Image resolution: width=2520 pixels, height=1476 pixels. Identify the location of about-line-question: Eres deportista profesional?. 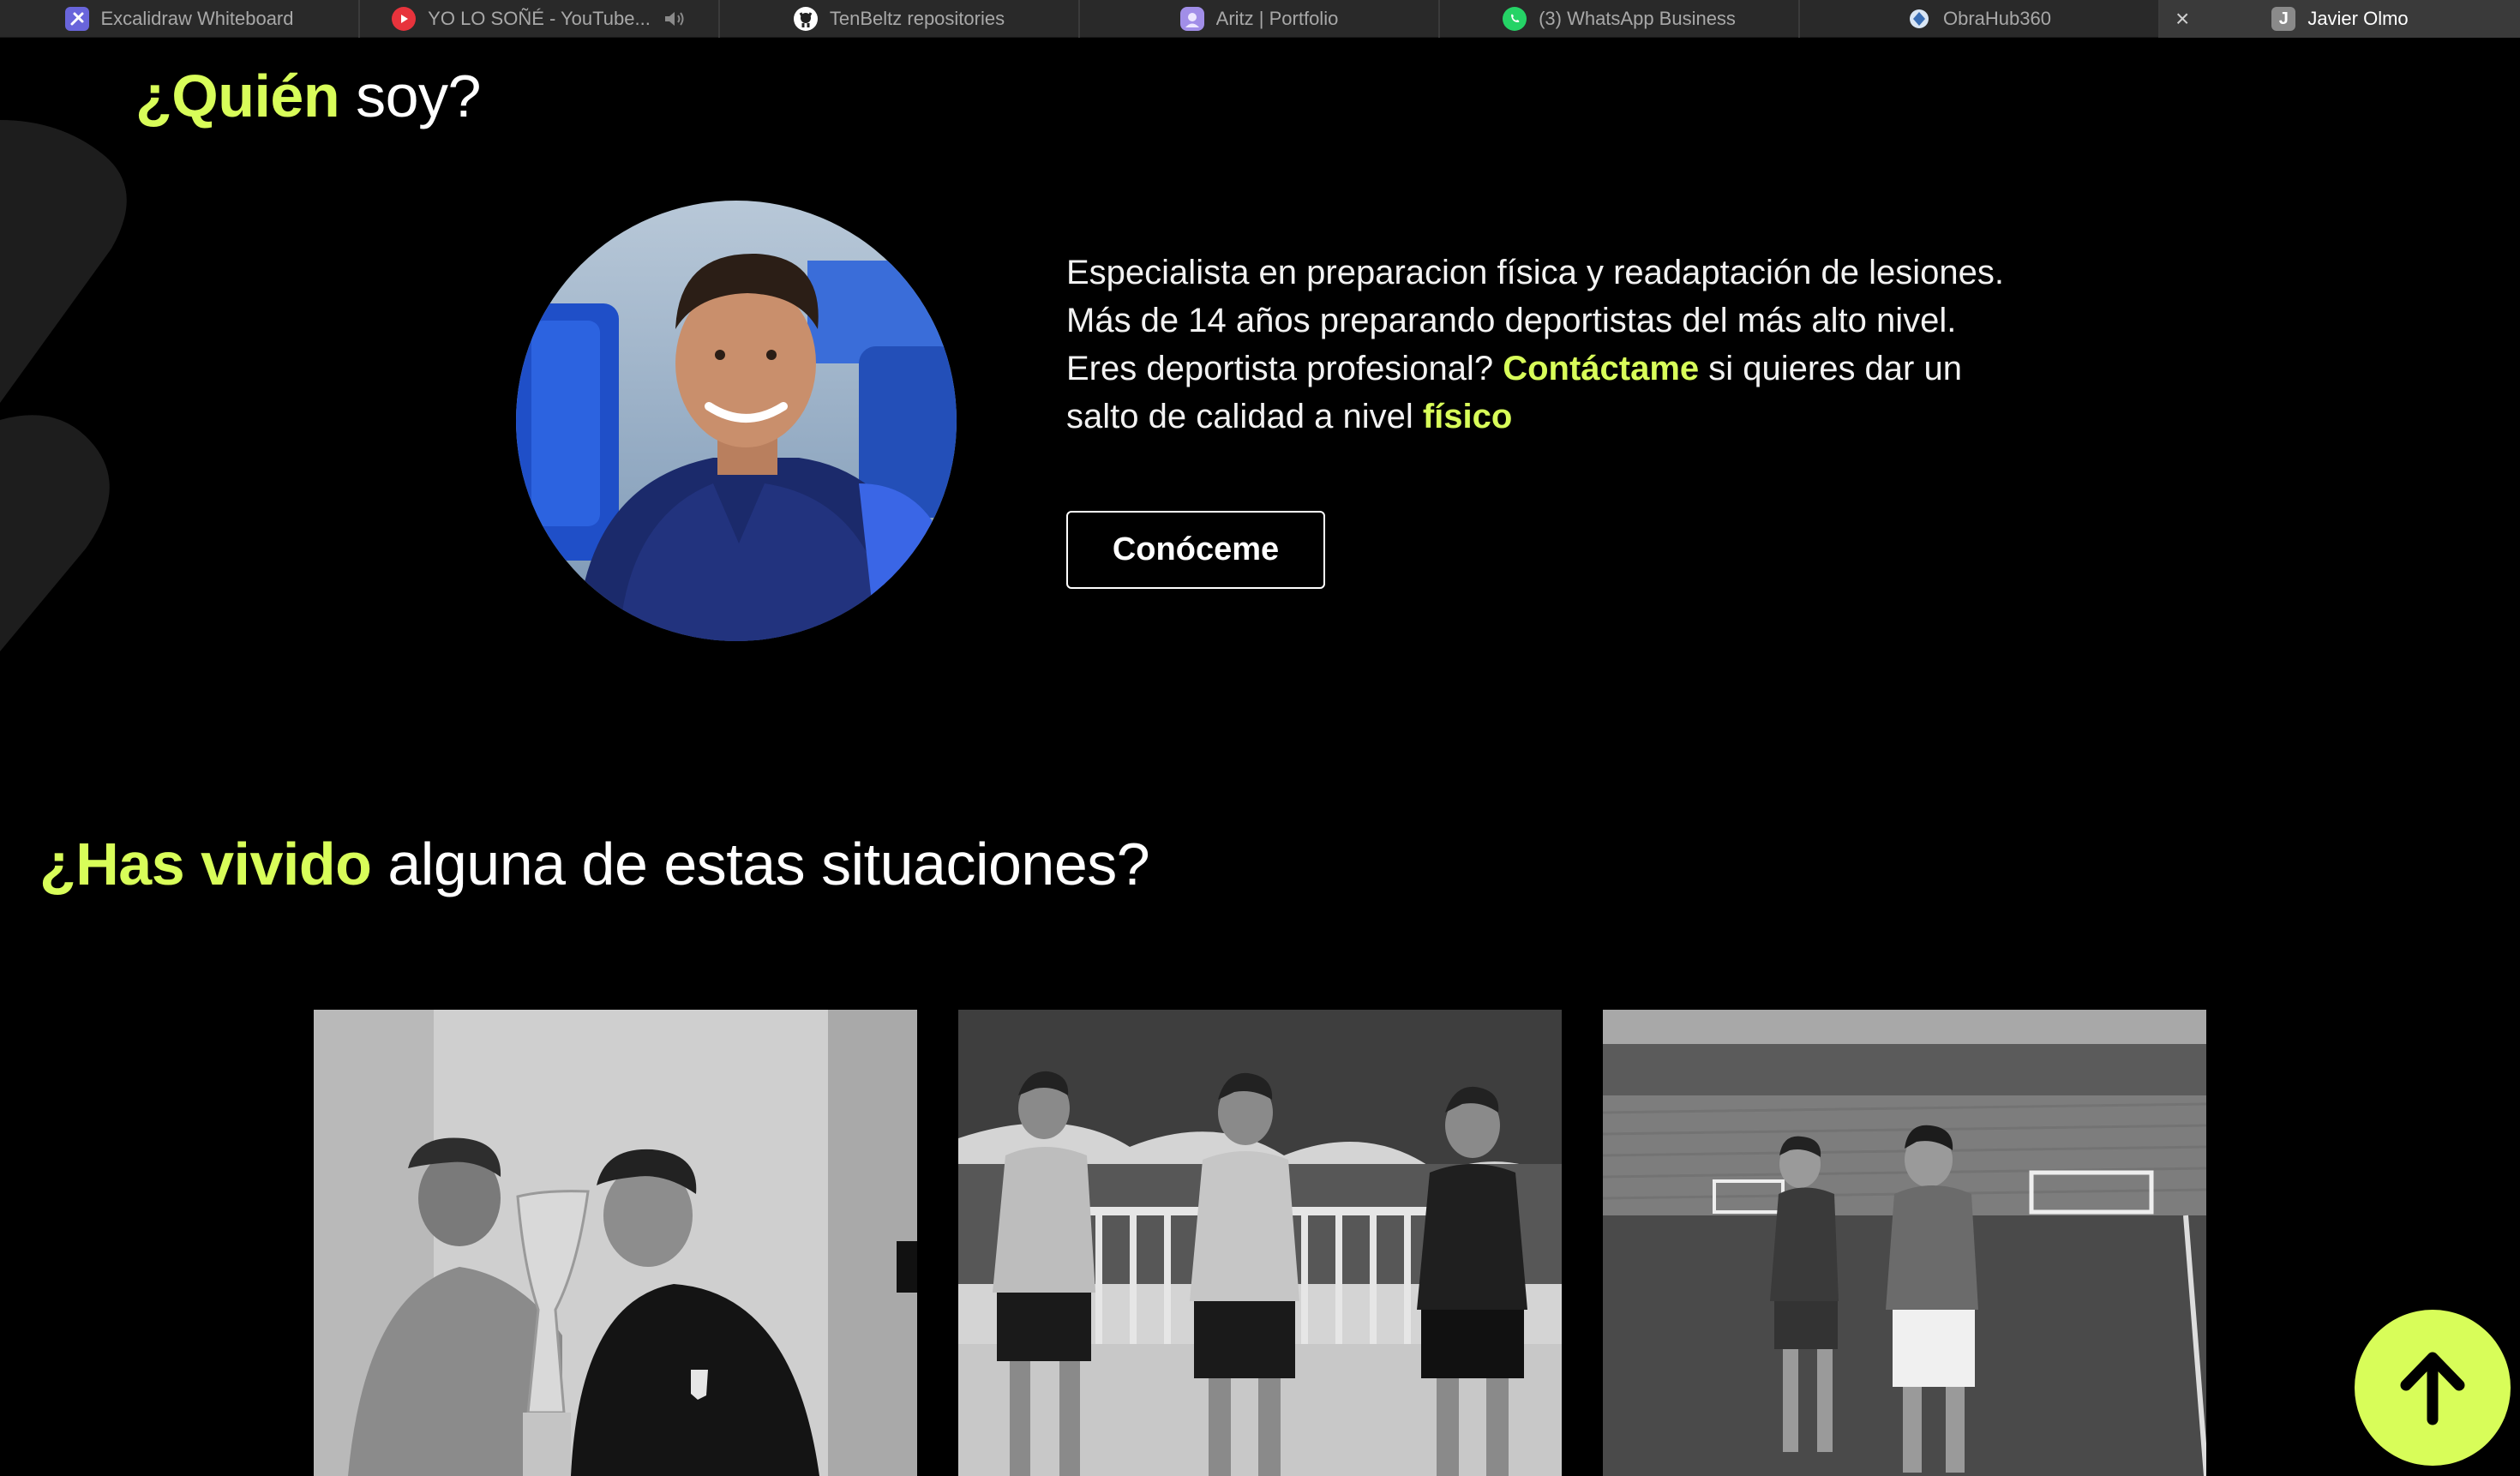
(1284, 368).